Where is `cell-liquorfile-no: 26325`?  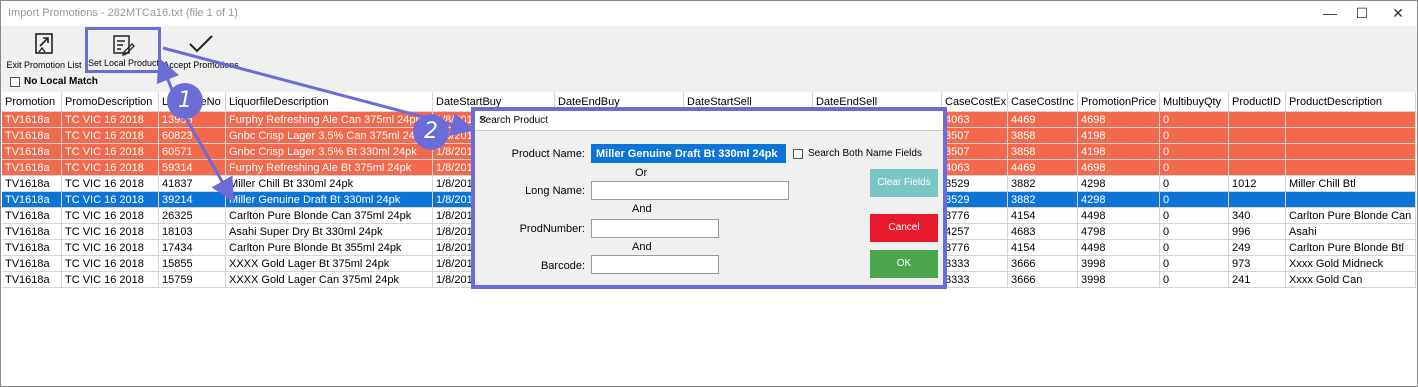
cell-liquorfile-no: 26325 is located at coordinates (192, 216).